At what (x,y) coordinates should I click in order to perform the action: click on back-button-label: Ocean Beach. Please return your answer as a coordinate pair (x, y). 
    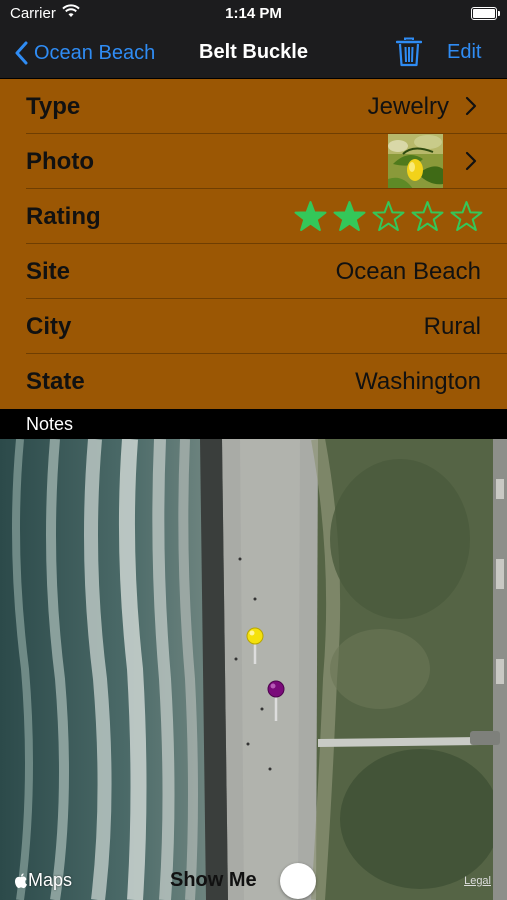
    Looking at the image, I should click on (95, 52).